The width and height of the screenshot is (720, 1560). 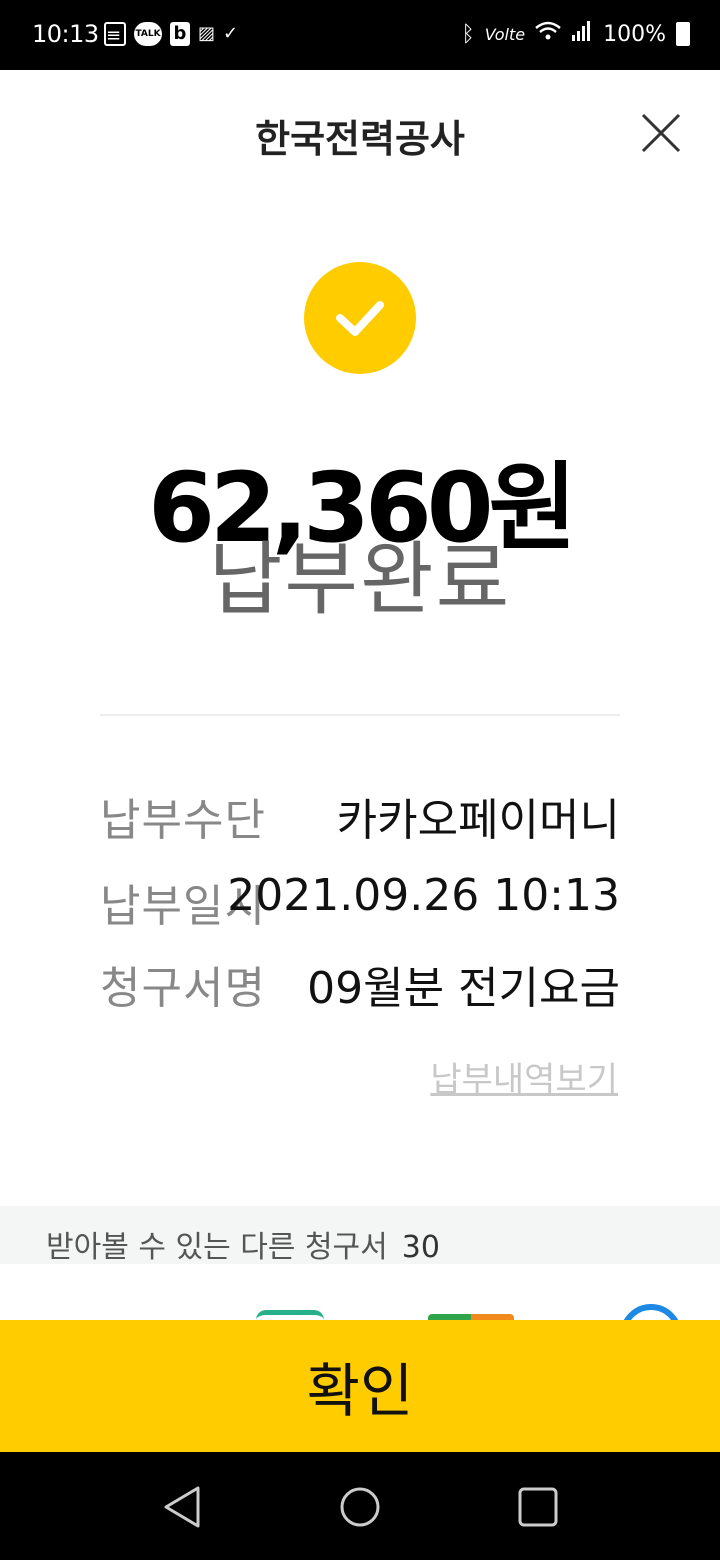 I want to click on other-bills-label: 받아볼 수 있는 다른 청구서, so click(x=217, y=1247).